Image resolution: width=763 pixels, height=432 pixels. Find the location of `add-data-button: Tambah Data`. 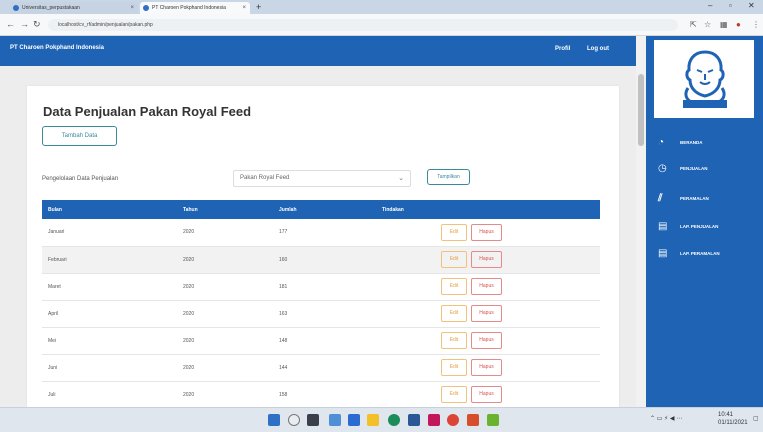

add-data-button: Tambah Data is located at coordinates (79, 136).